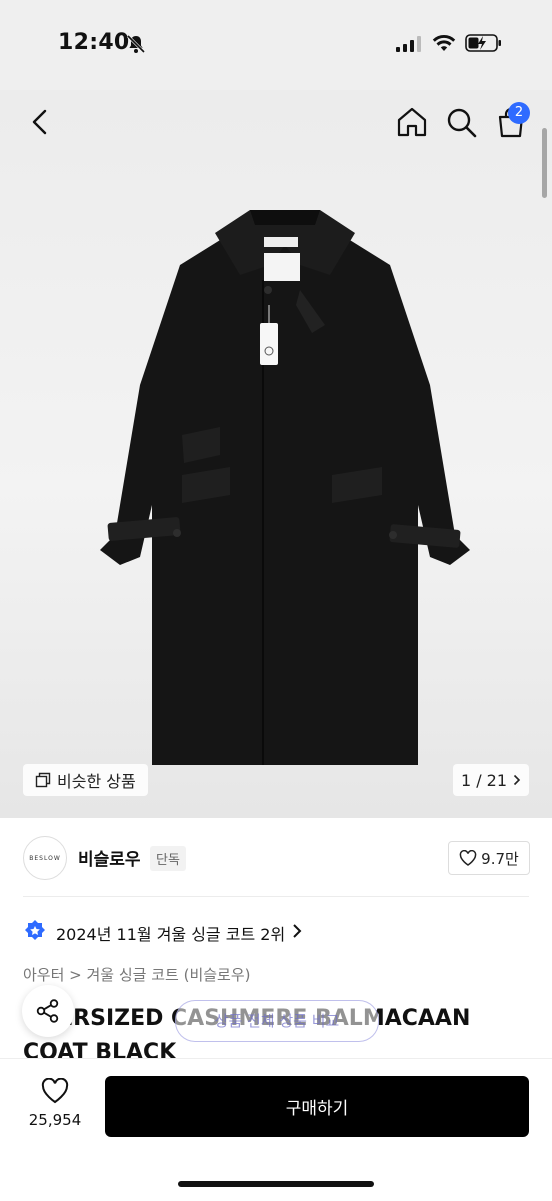 This screenshot has width=552, height=1201. What do you see at coordinates (276, 896) in the screenshot?
I see `divider` at bounding box center [276, 896].